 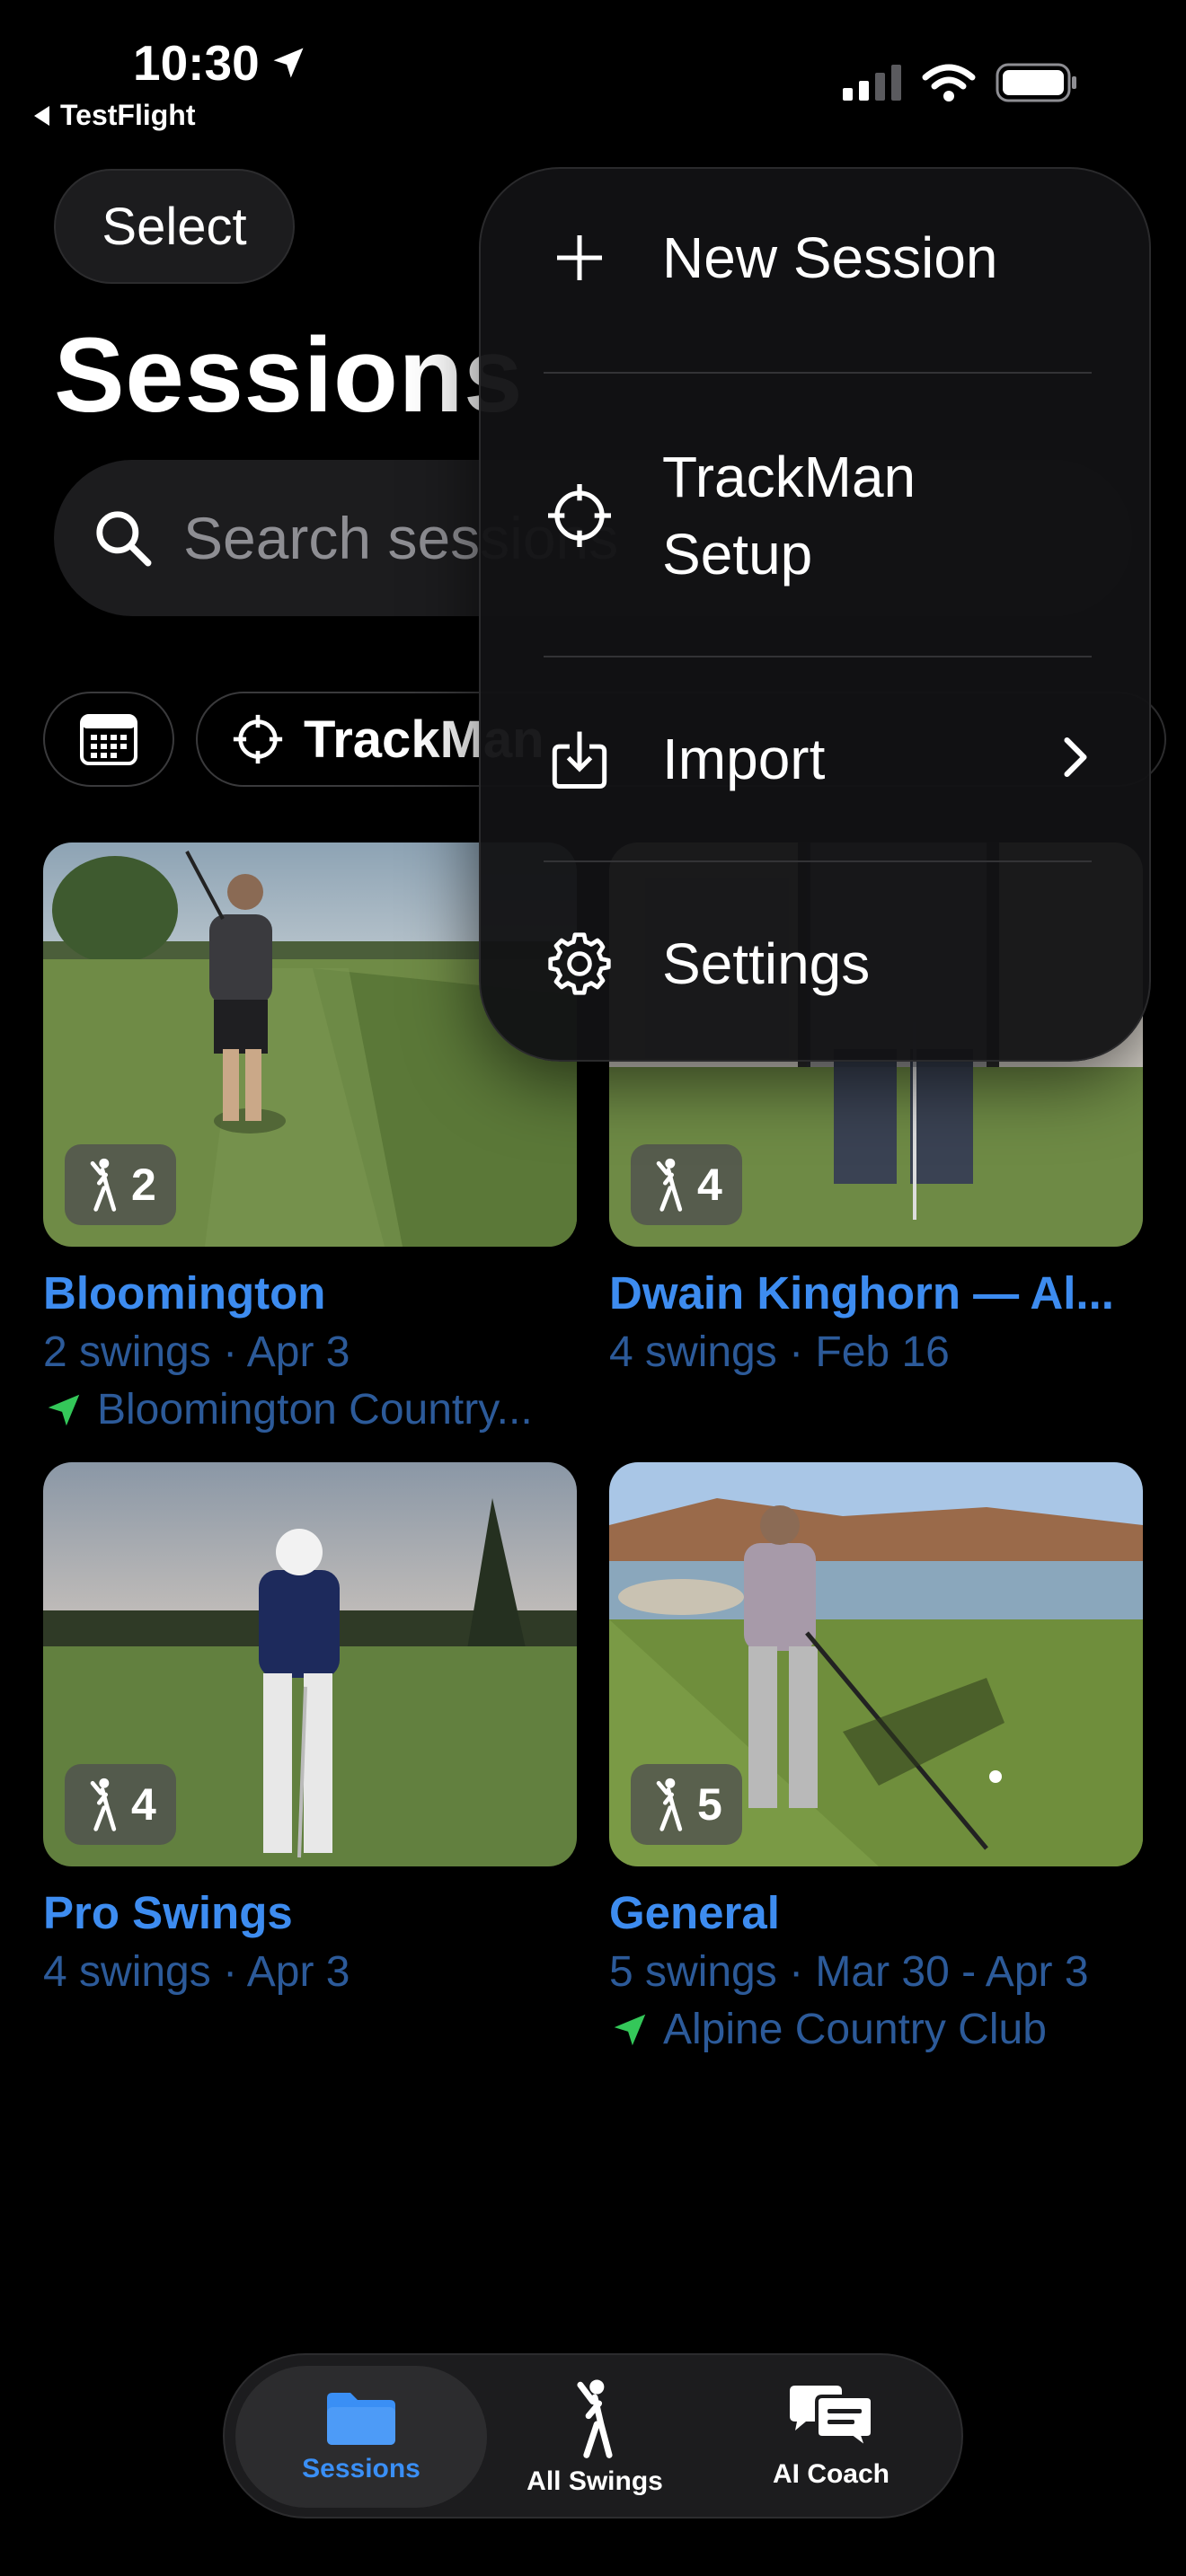 I want to click on session-title: Bloomington, so click(x=184, y=1293).